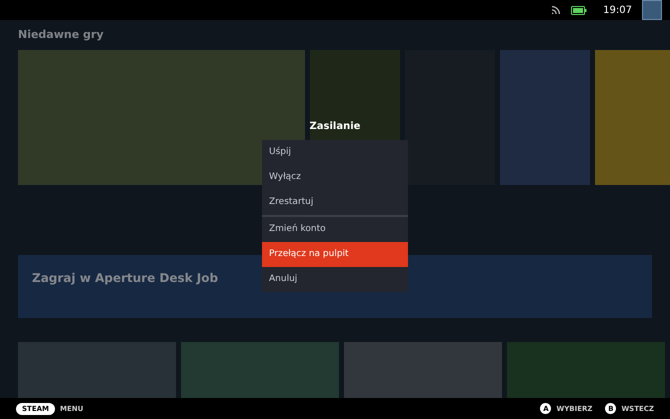  Describe the element at coordinates (125, 278) in the screenshot. I see `banner-title: Zagraj w Aperture Desk Job` at that location.